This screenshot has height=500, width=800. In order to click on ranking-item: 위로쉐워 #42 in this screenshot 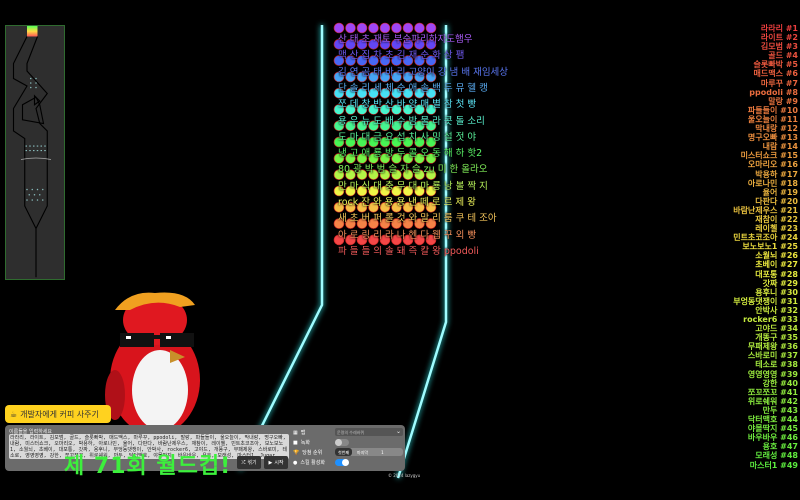, I will do `click(765, 401)`.